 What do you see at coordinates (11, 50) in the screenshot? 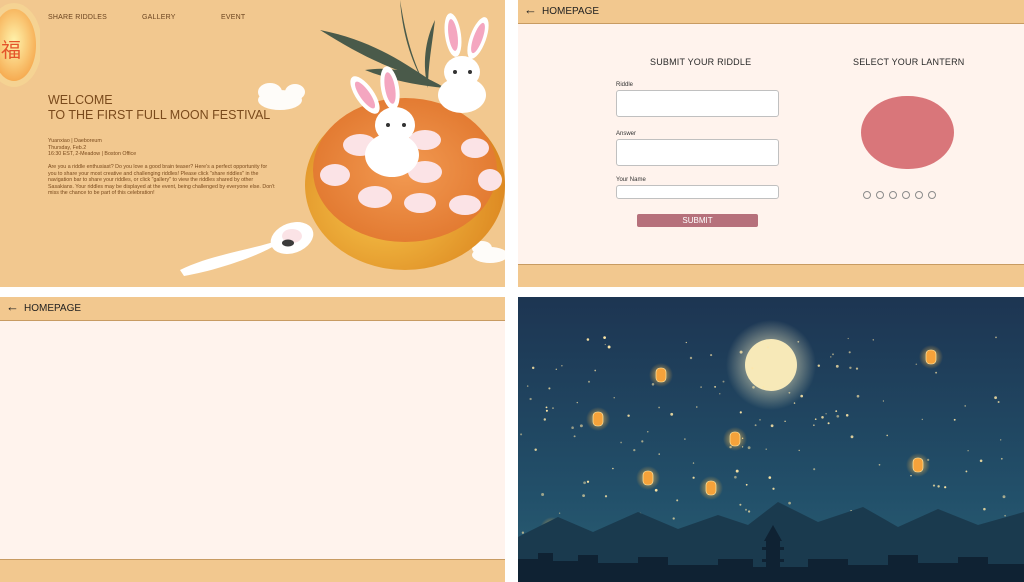
I see `lantern-character: 福` at bounding box center [11, 50].